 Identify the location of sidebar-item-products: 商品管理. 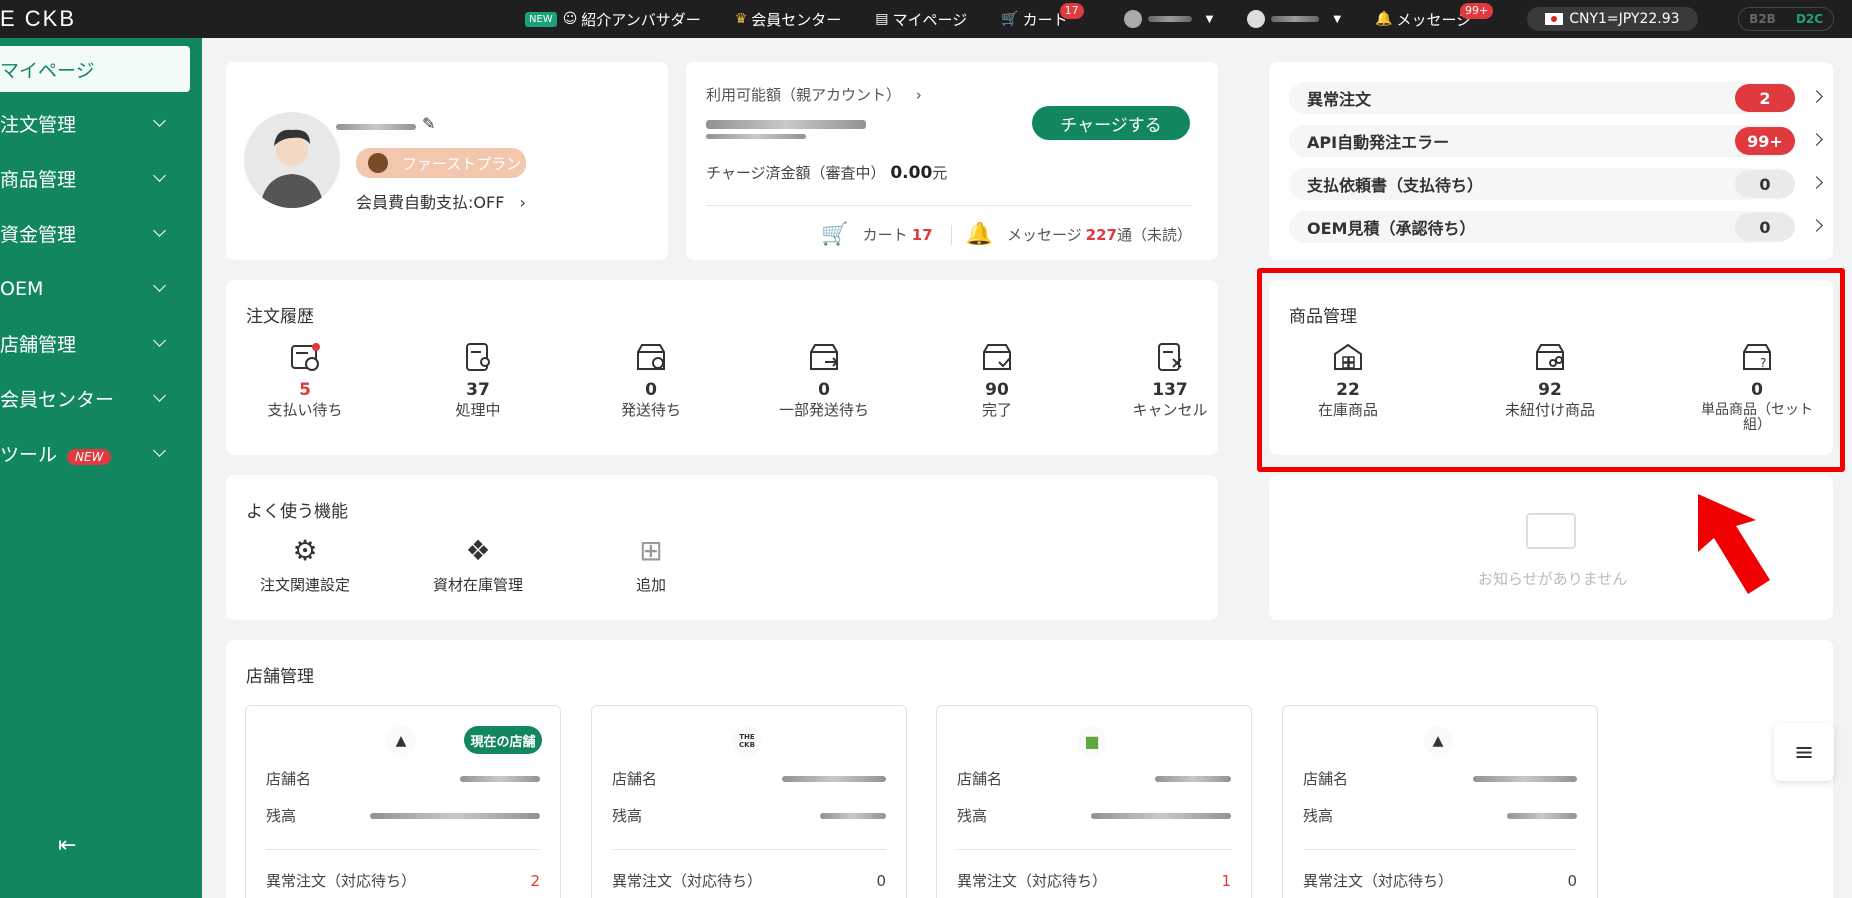
(101, 178).